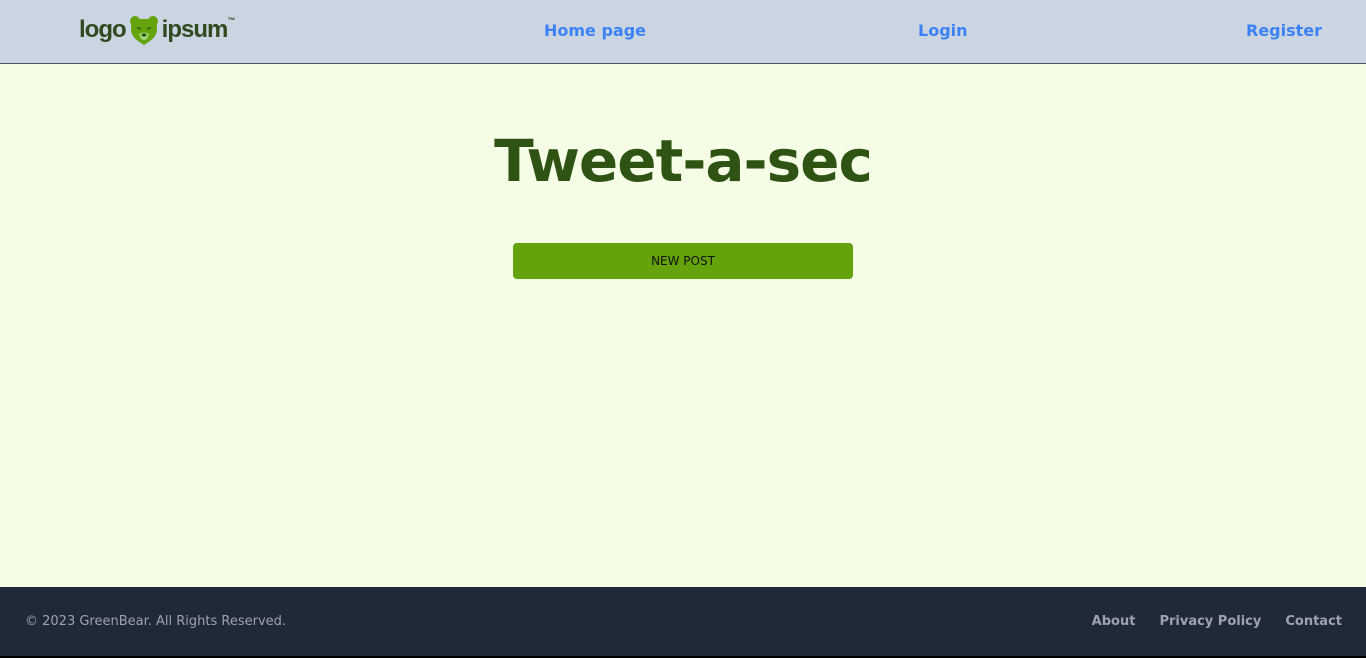  What do you see at coordinates (1284, 30) in the screenshot?
I see `nav-register-link: Register` at bounding box center [1284, 30].